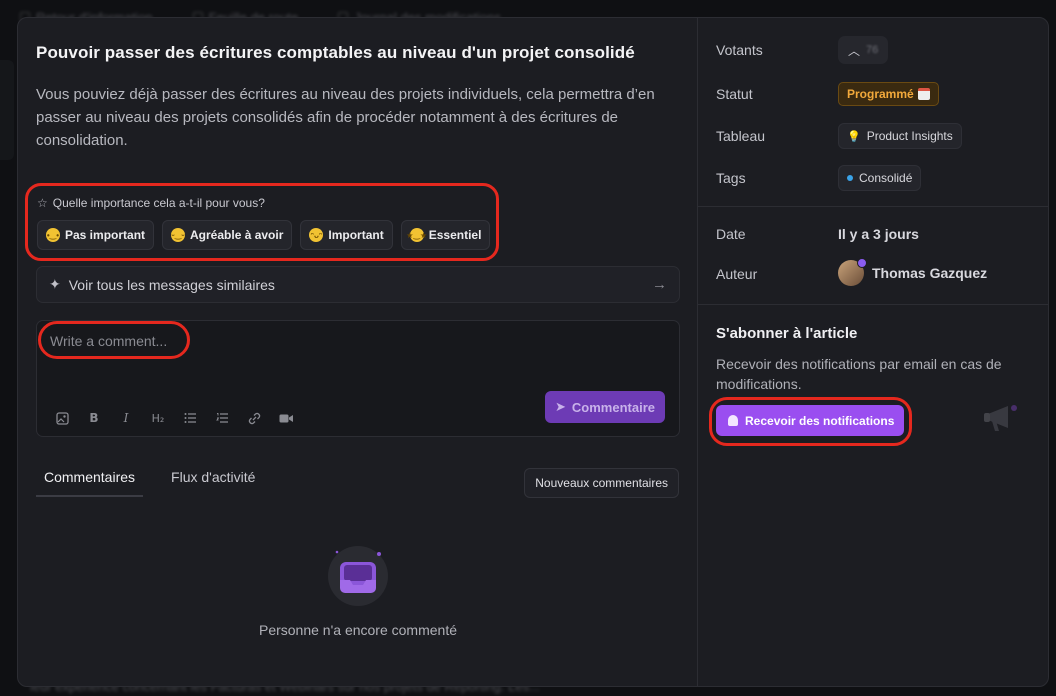 Image resolution: width=1056 pixels, height=696 pixels. I want to click on board-label: Tableau, so click(741, 136).